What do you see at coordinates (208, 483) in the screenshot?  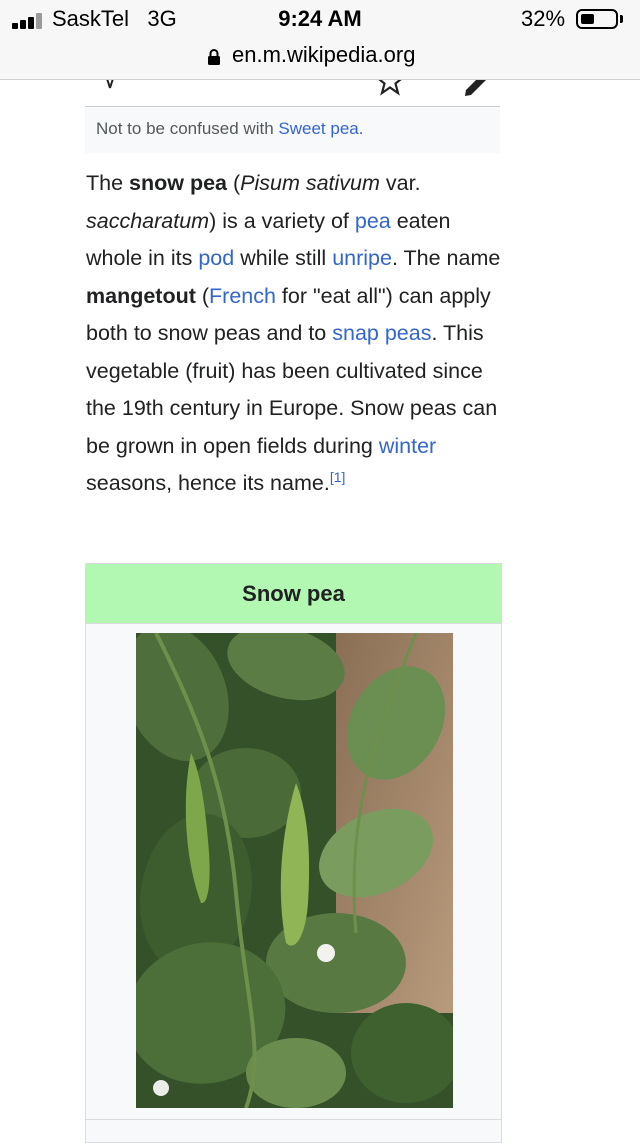 I see `text: seasons, hence its name.` at bounding box center [208, 483].